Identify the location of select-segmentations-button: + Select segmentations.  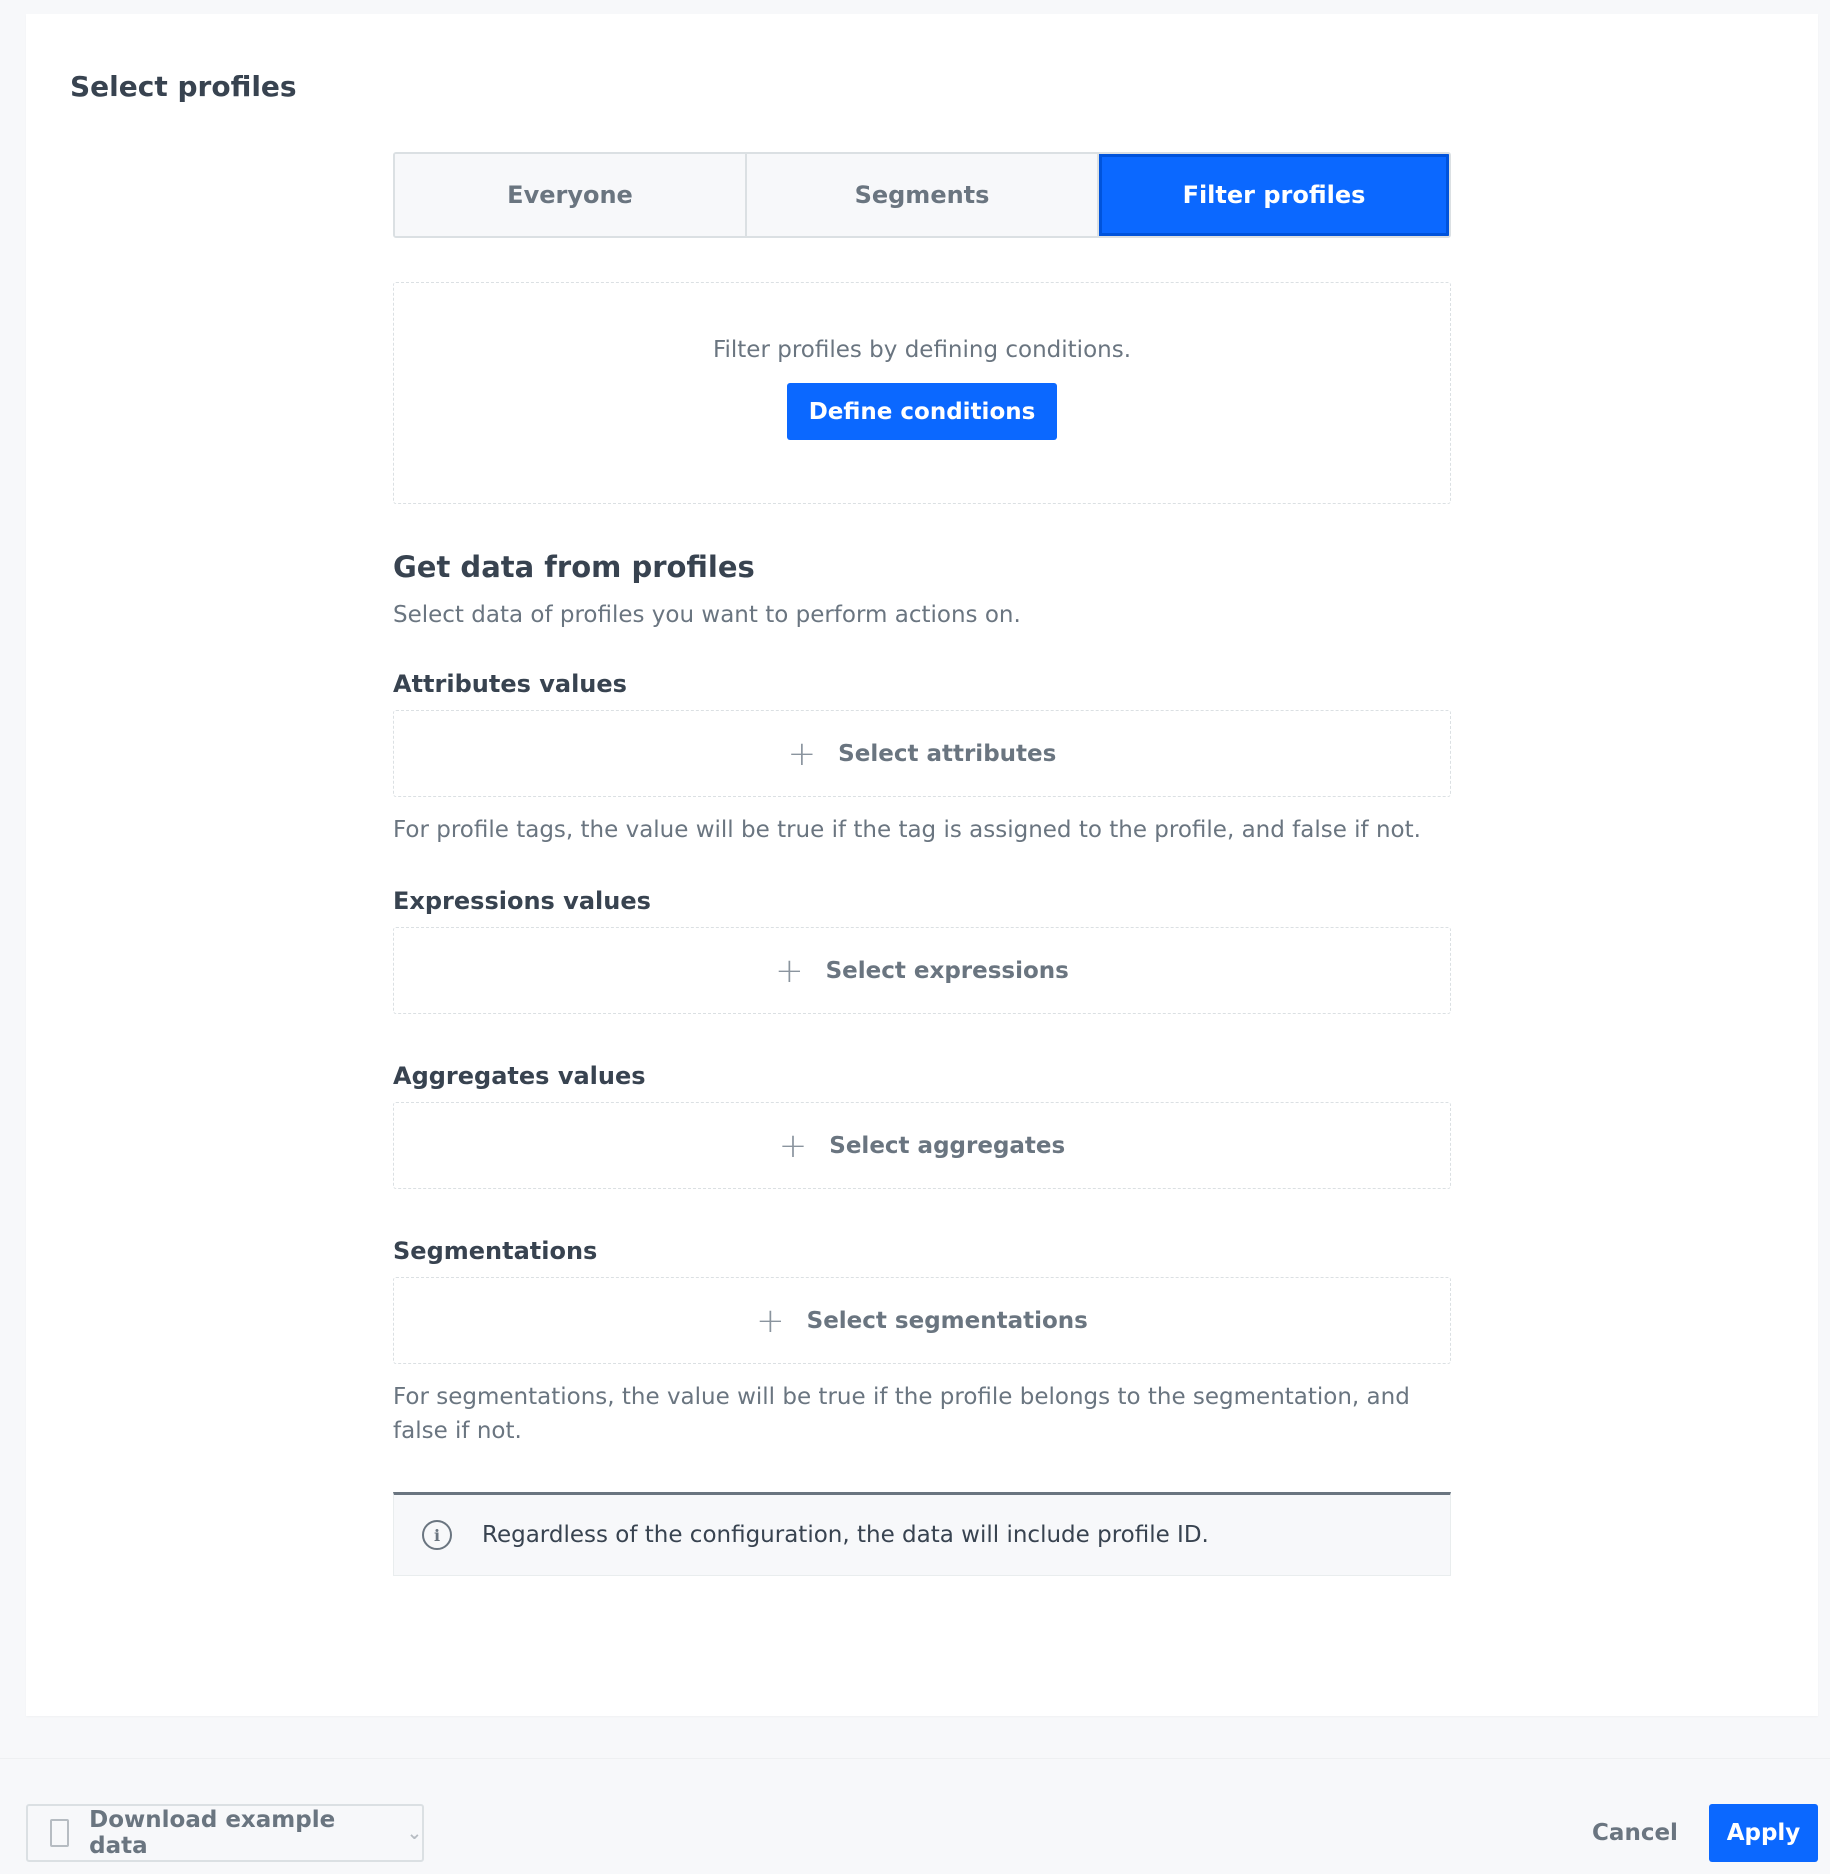
(922, 1320).